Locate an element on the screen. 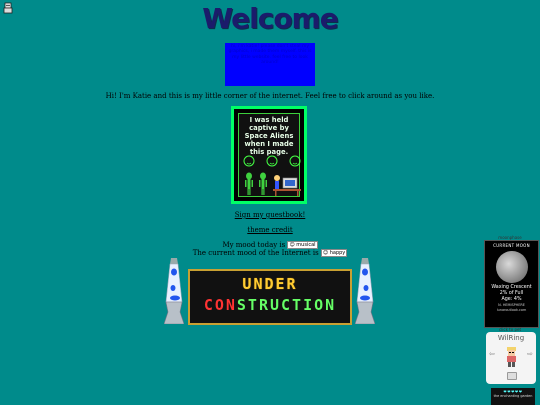 This screenshot has height=405, width=540. construction-line-2: CONSTRUCTION is located at coordinates (270, 305).